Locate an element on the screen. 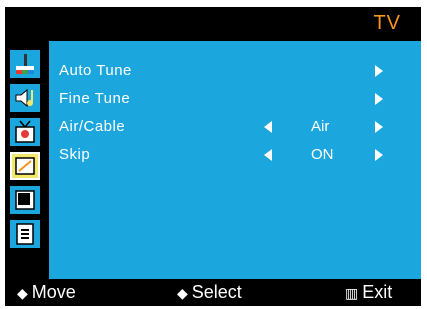 Image resolution: width=427 pixels, height=309 pixels. move-hint: ◆ Move is located at coordinates (46, 292).